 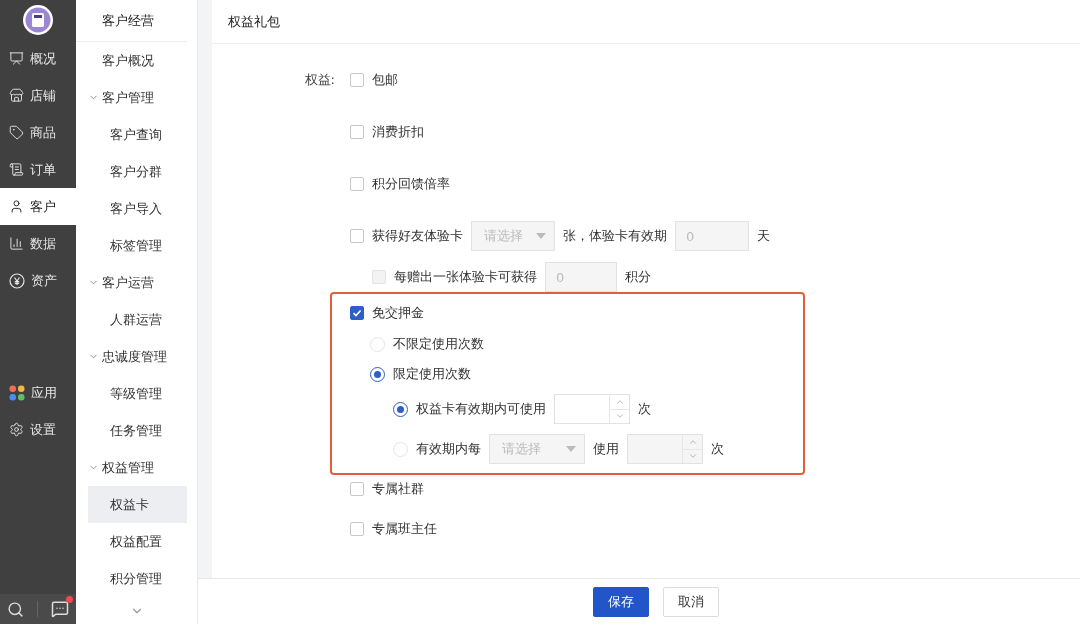 I want to click on settings-icon, so click(x=16, y=429).